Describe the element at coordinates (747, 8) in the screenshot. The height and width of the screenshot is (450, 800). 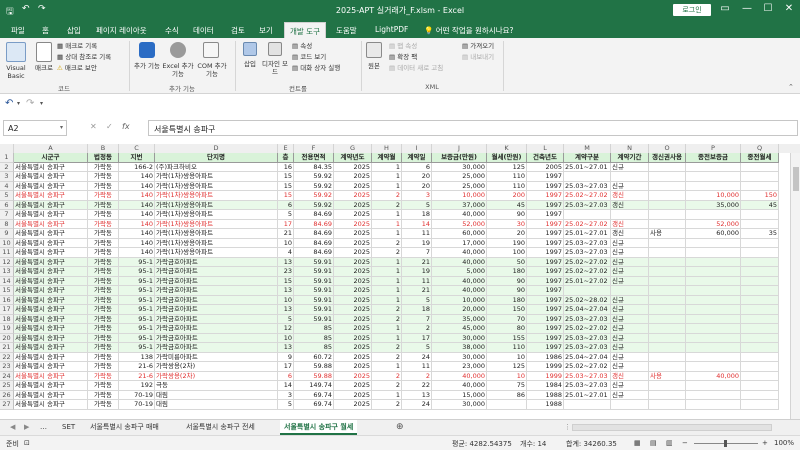
I see `minimize-icon: —` at that location.